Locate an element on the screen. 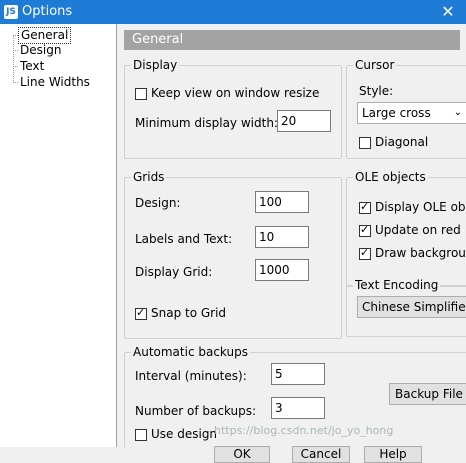 The image size is (466, 463). cursor-group: Cursor Style: Large cross ⌄ Diagonal is located at coordinates (406, 108).